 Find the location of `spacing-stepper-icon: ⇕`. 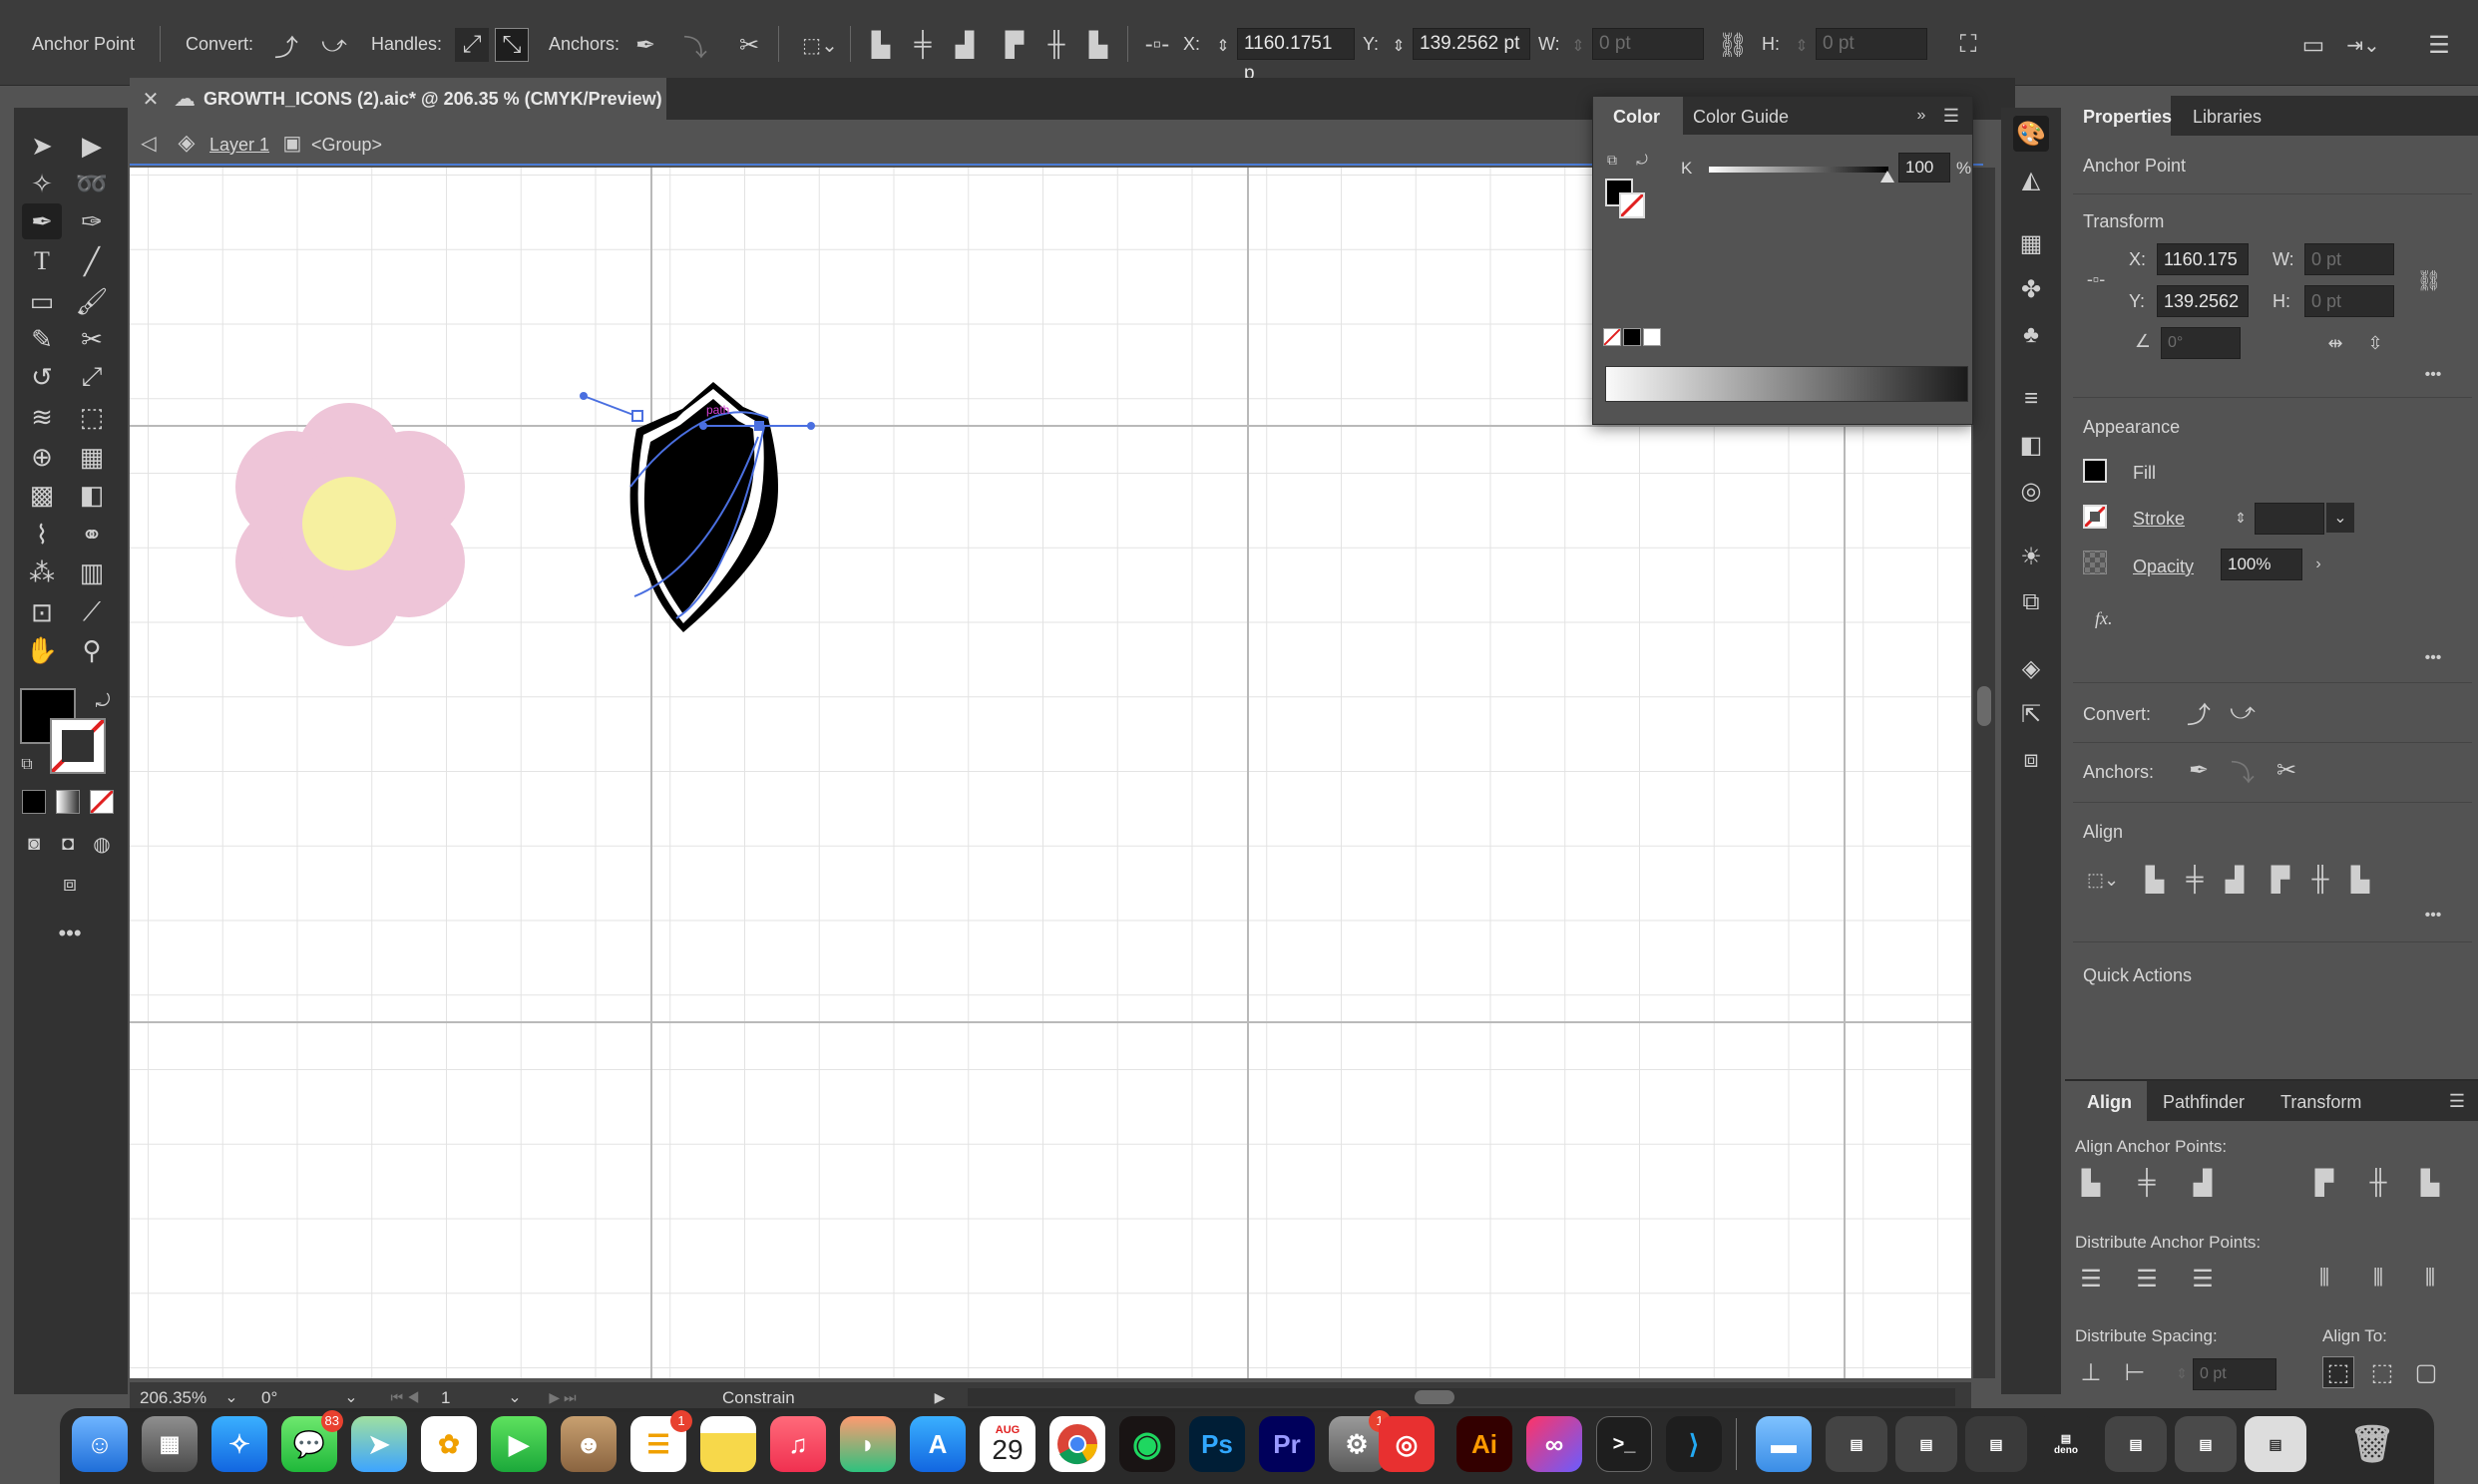

spacing-stepper-icon: ⇕ is located at coordinates (2182, 1373).